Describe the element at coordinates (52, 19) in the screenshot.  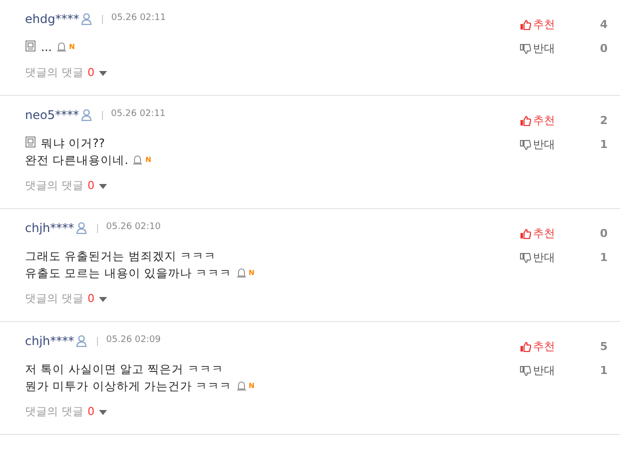
I see `username: ehdg****` at that location.